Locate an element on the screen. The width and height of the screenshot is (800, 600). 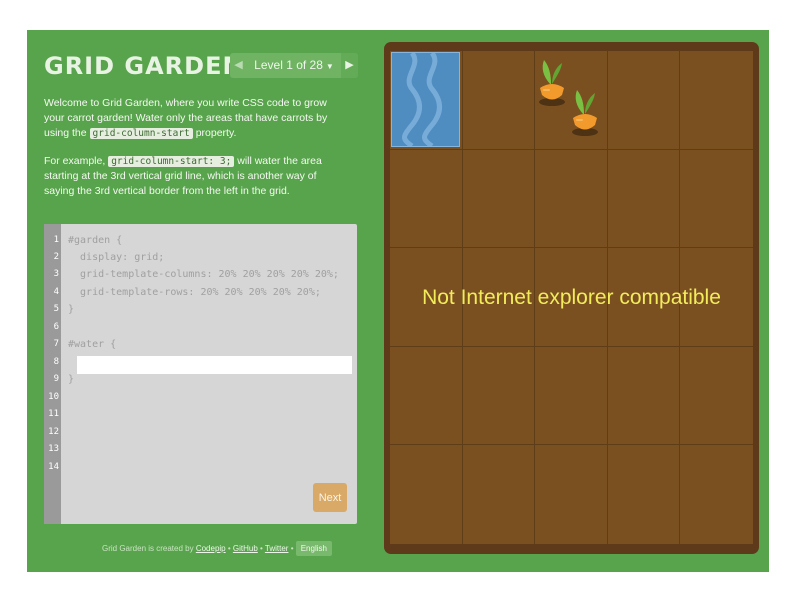
level-label: Level 1 of 28 is located at coordinates (288, 65).